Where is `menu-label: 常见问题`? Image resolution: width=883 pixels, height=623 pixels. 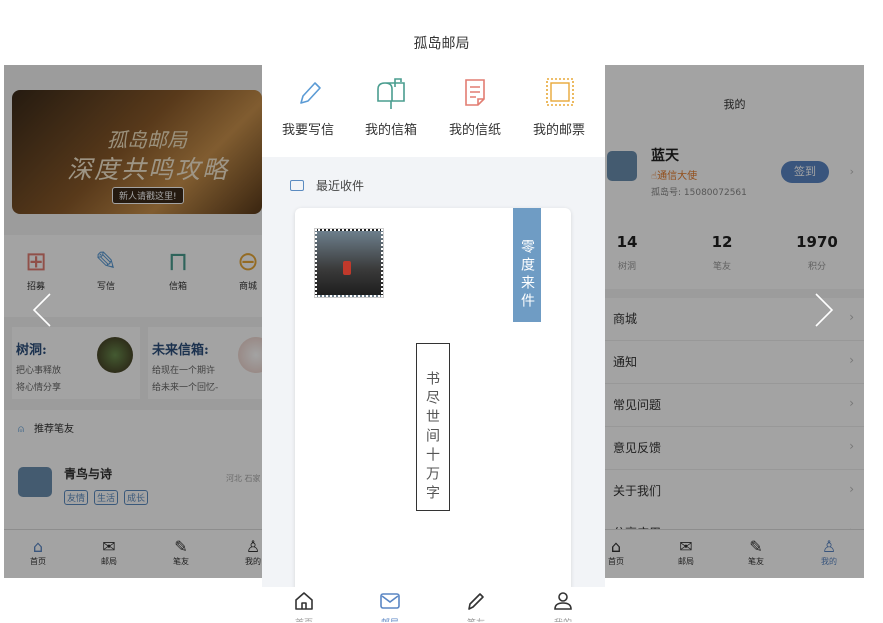 menu-label: 常见问题 is located at coordinates (637, 405).